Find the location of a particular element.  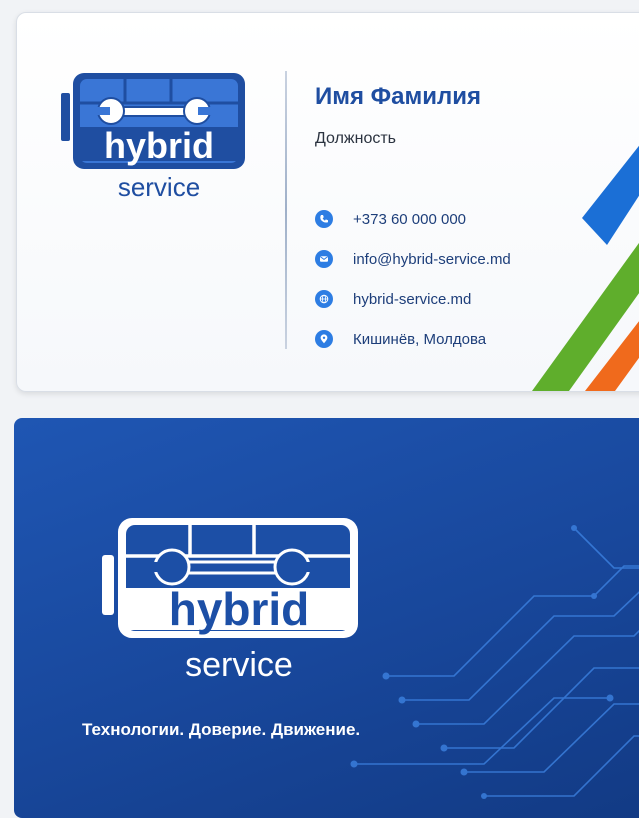

phone-icon is located at coordinates (324, 219).